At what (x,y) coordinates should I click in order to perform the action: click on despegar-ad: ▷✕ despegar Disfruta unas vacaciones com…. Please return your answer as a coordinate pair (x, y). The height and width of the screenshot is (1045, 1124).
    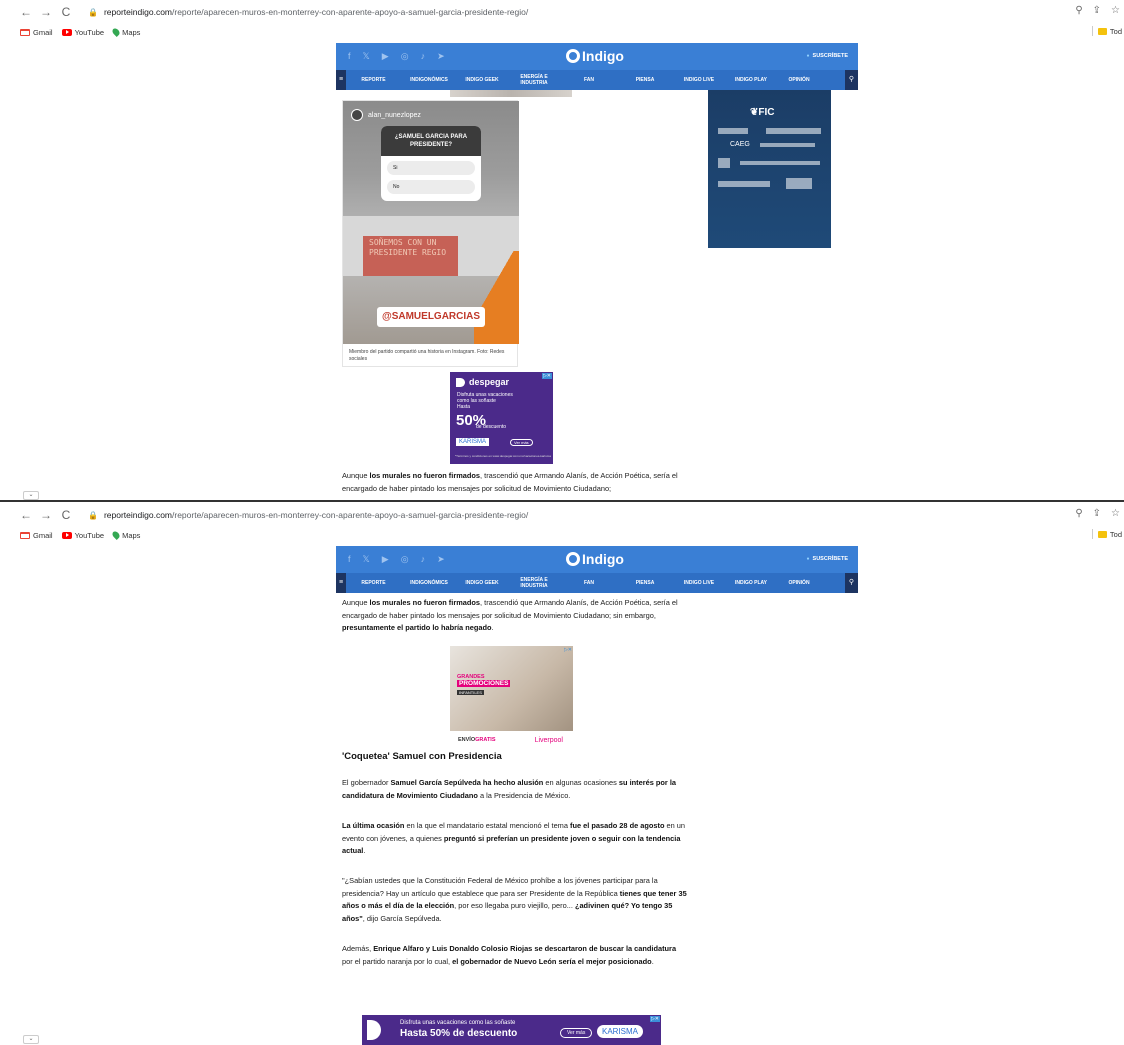
    Looking at the image, I should click on (501, 418).